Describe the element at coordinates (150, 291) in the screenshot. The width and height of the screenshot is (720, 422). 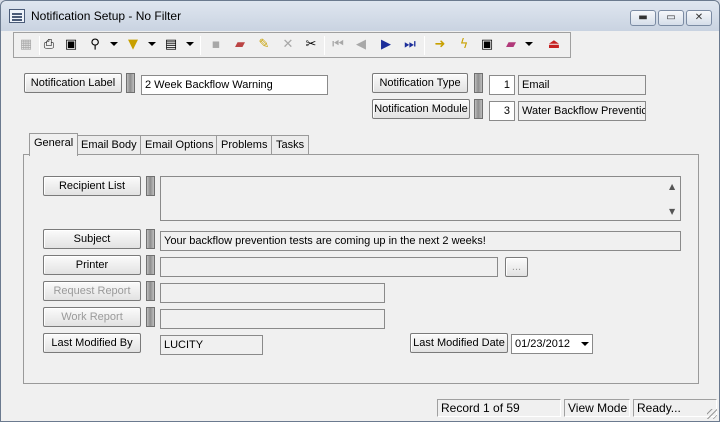
I see `request-report-grip` at that location.